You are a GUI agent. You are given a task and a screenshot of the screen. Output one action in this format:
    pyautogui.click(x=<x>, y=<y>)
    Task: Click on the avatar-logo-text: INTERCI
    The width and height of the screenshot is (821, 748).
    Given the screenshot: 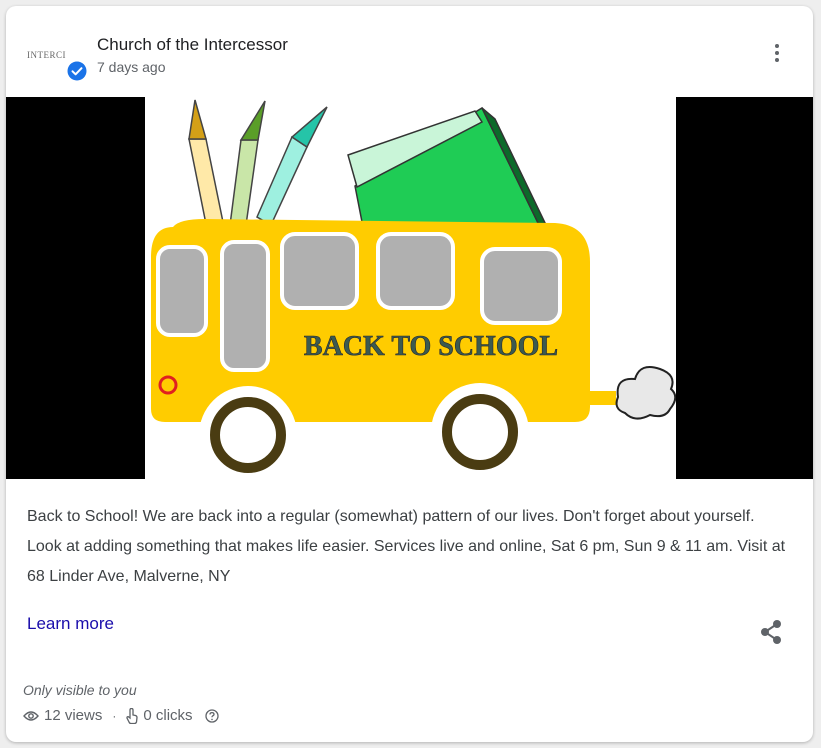 What is the action you would take?
    pyautogui.click(x=46, y=55)
    